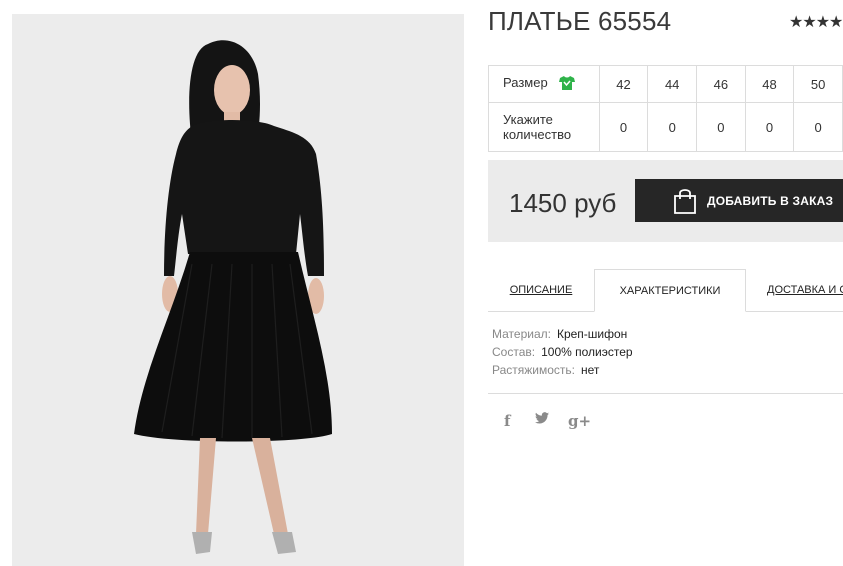  Describe the element at coordinates (769, 84) in the screenshot. I see `size-cell: 48` at that location.